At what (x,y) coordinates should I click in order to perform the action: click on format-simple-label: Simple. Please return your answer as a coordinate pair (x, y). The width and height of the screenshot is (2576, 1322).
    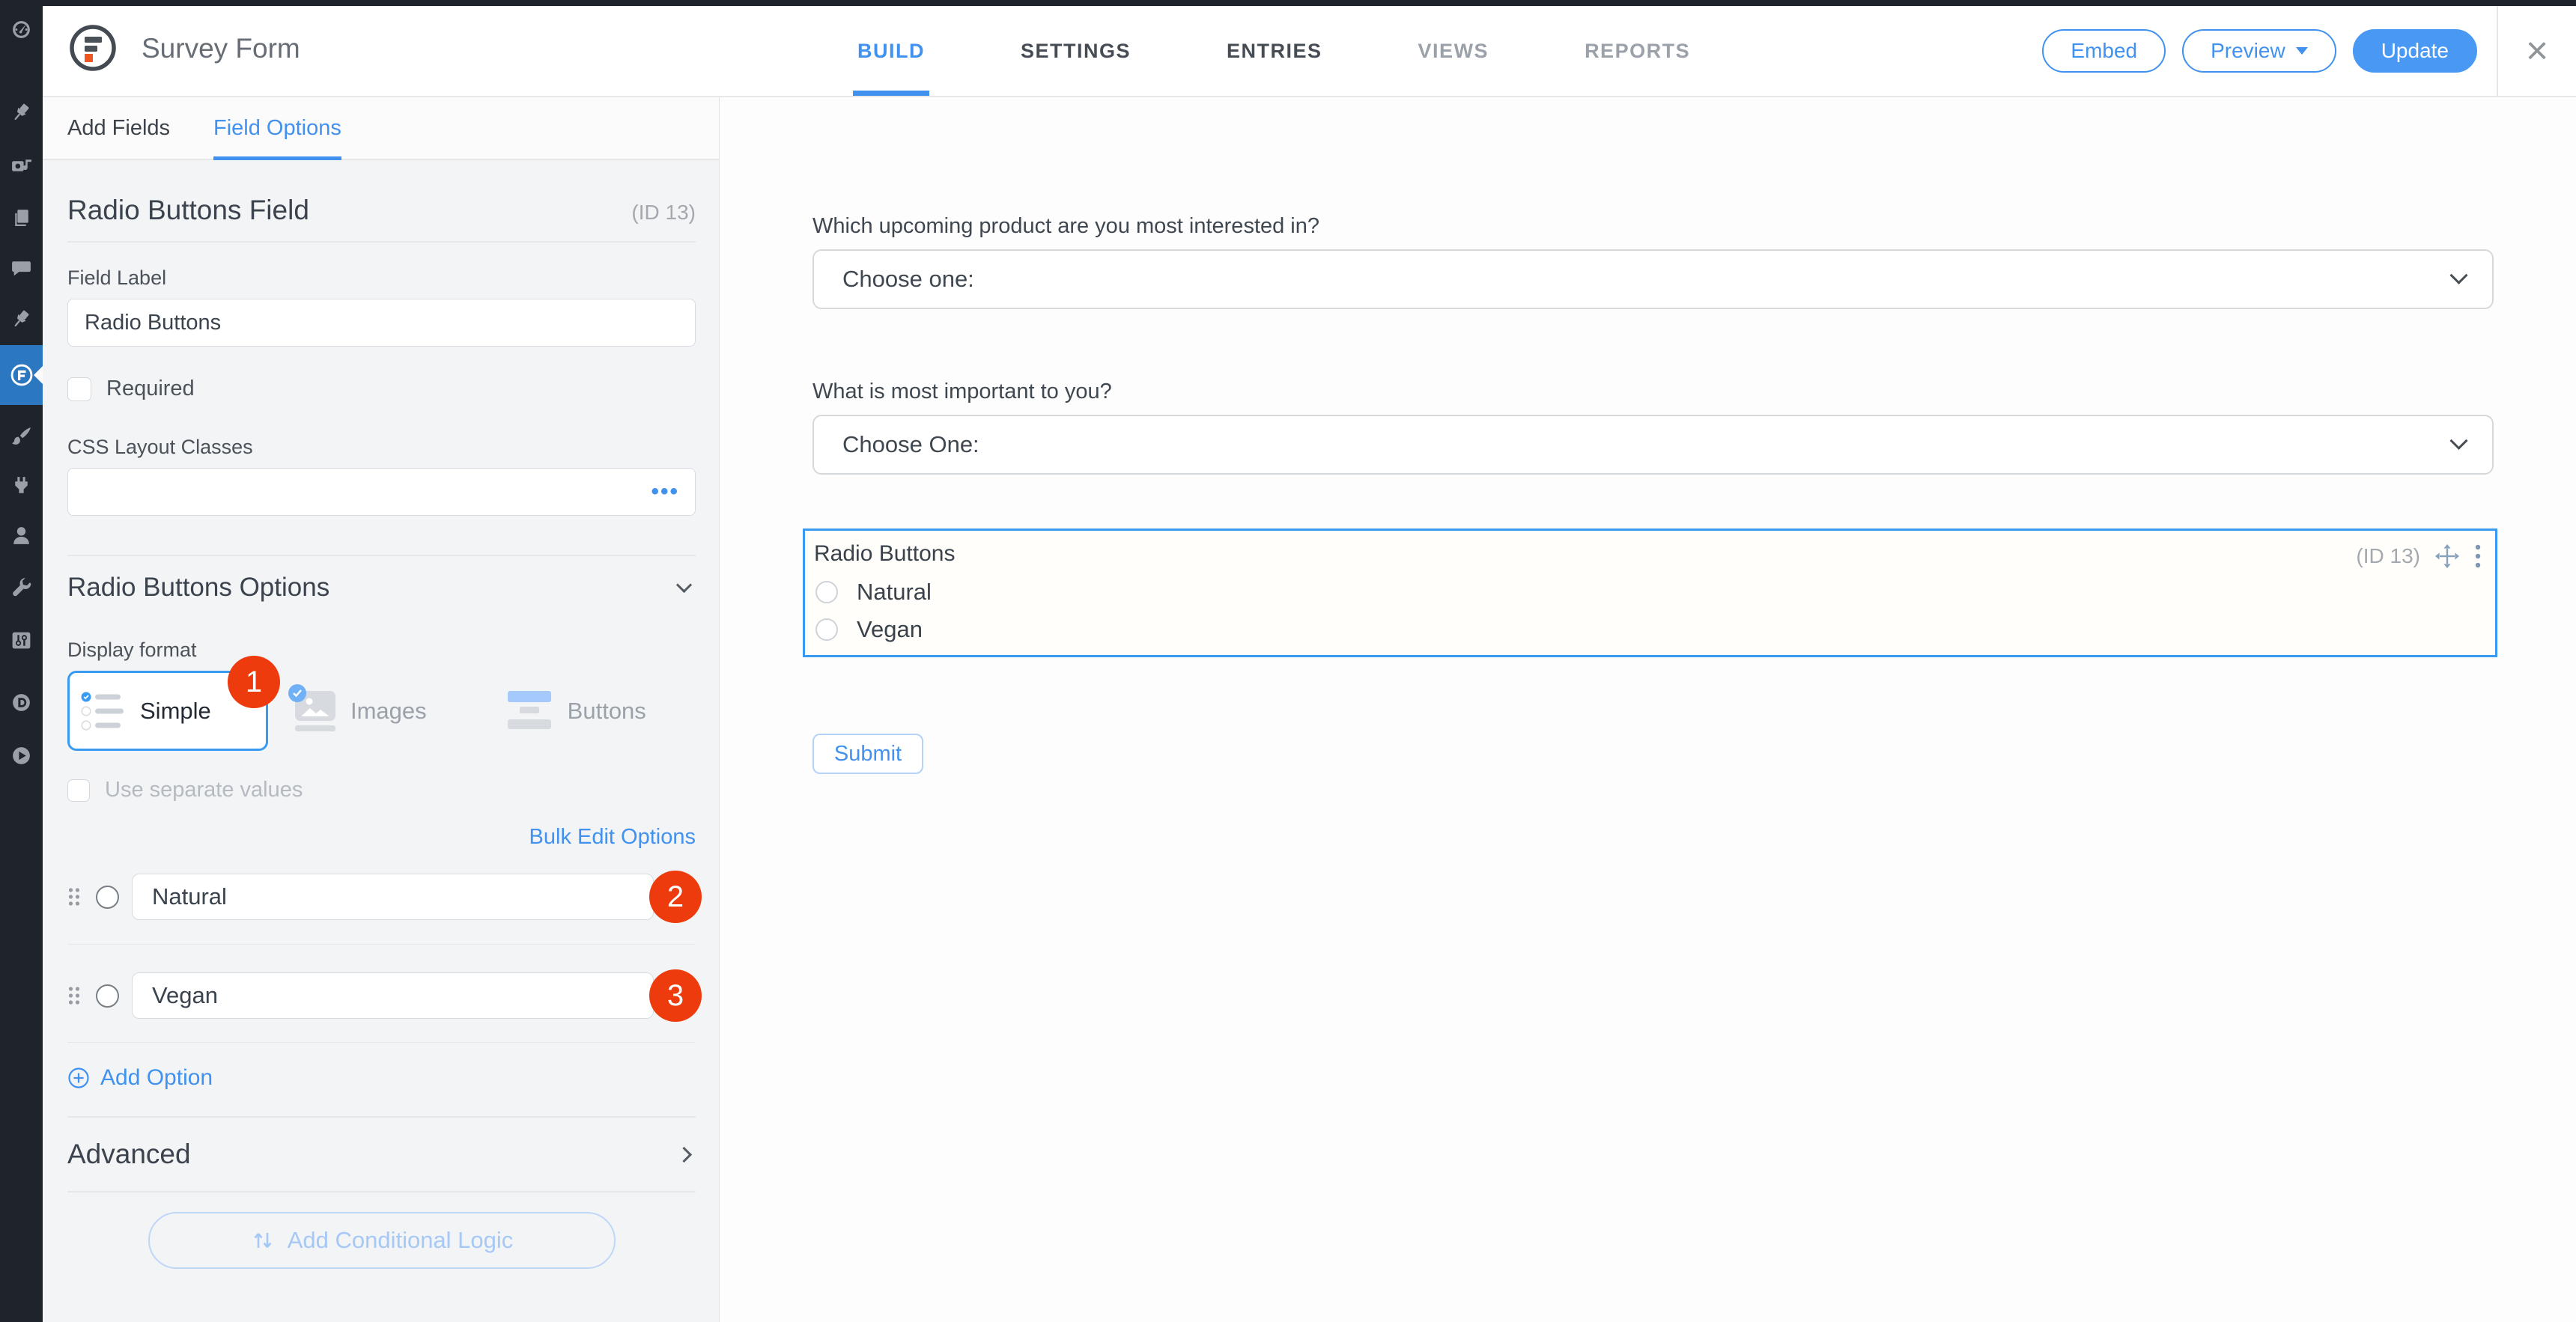
    Looking at the image, I should click on (175, 710).